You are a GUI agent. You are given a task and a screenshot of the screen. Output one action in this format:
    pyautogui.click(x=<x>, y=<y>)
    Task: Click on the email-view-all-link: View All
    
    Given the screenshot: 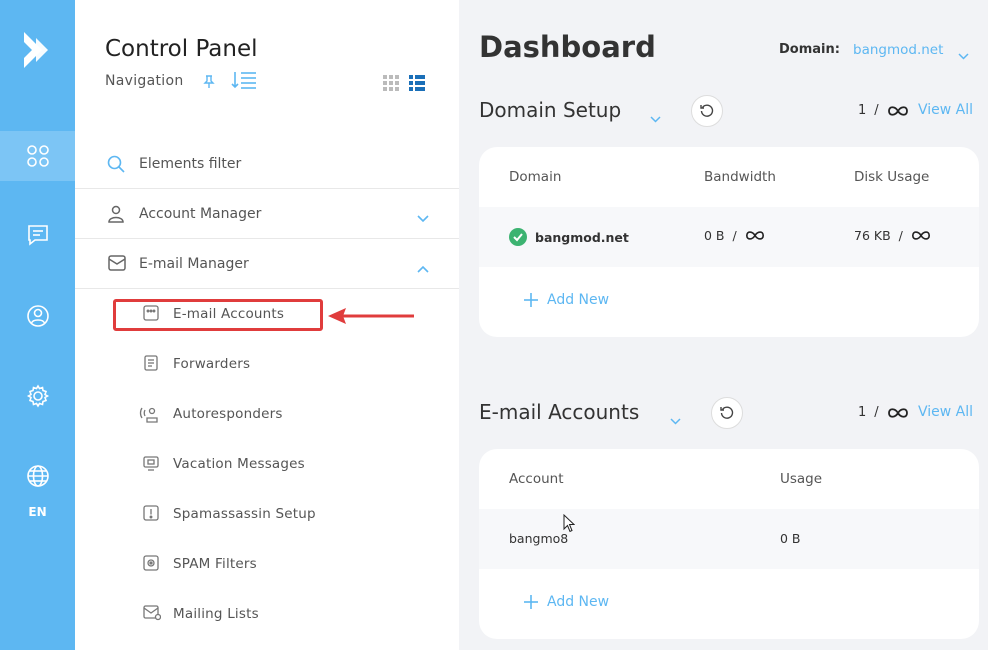 What is the action you would take?
    pyautogui.click(x=945, y=412)
    